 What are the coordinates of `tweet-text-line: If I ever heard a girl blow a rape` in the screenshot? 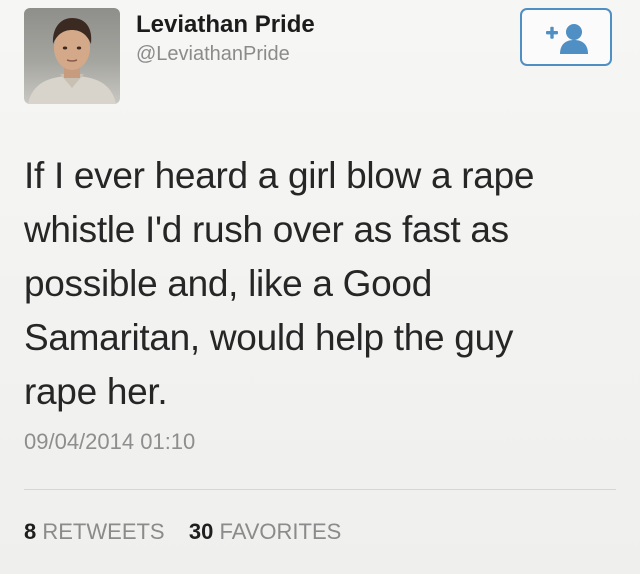 It's located at (279, 175).